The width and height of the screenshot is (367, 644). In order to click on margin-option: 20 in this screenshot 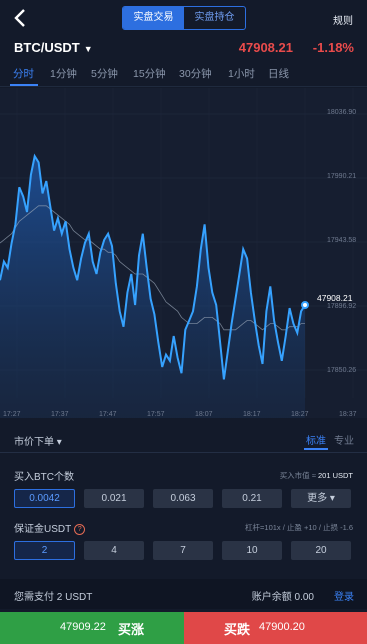, I will do `click(321, 550)`.